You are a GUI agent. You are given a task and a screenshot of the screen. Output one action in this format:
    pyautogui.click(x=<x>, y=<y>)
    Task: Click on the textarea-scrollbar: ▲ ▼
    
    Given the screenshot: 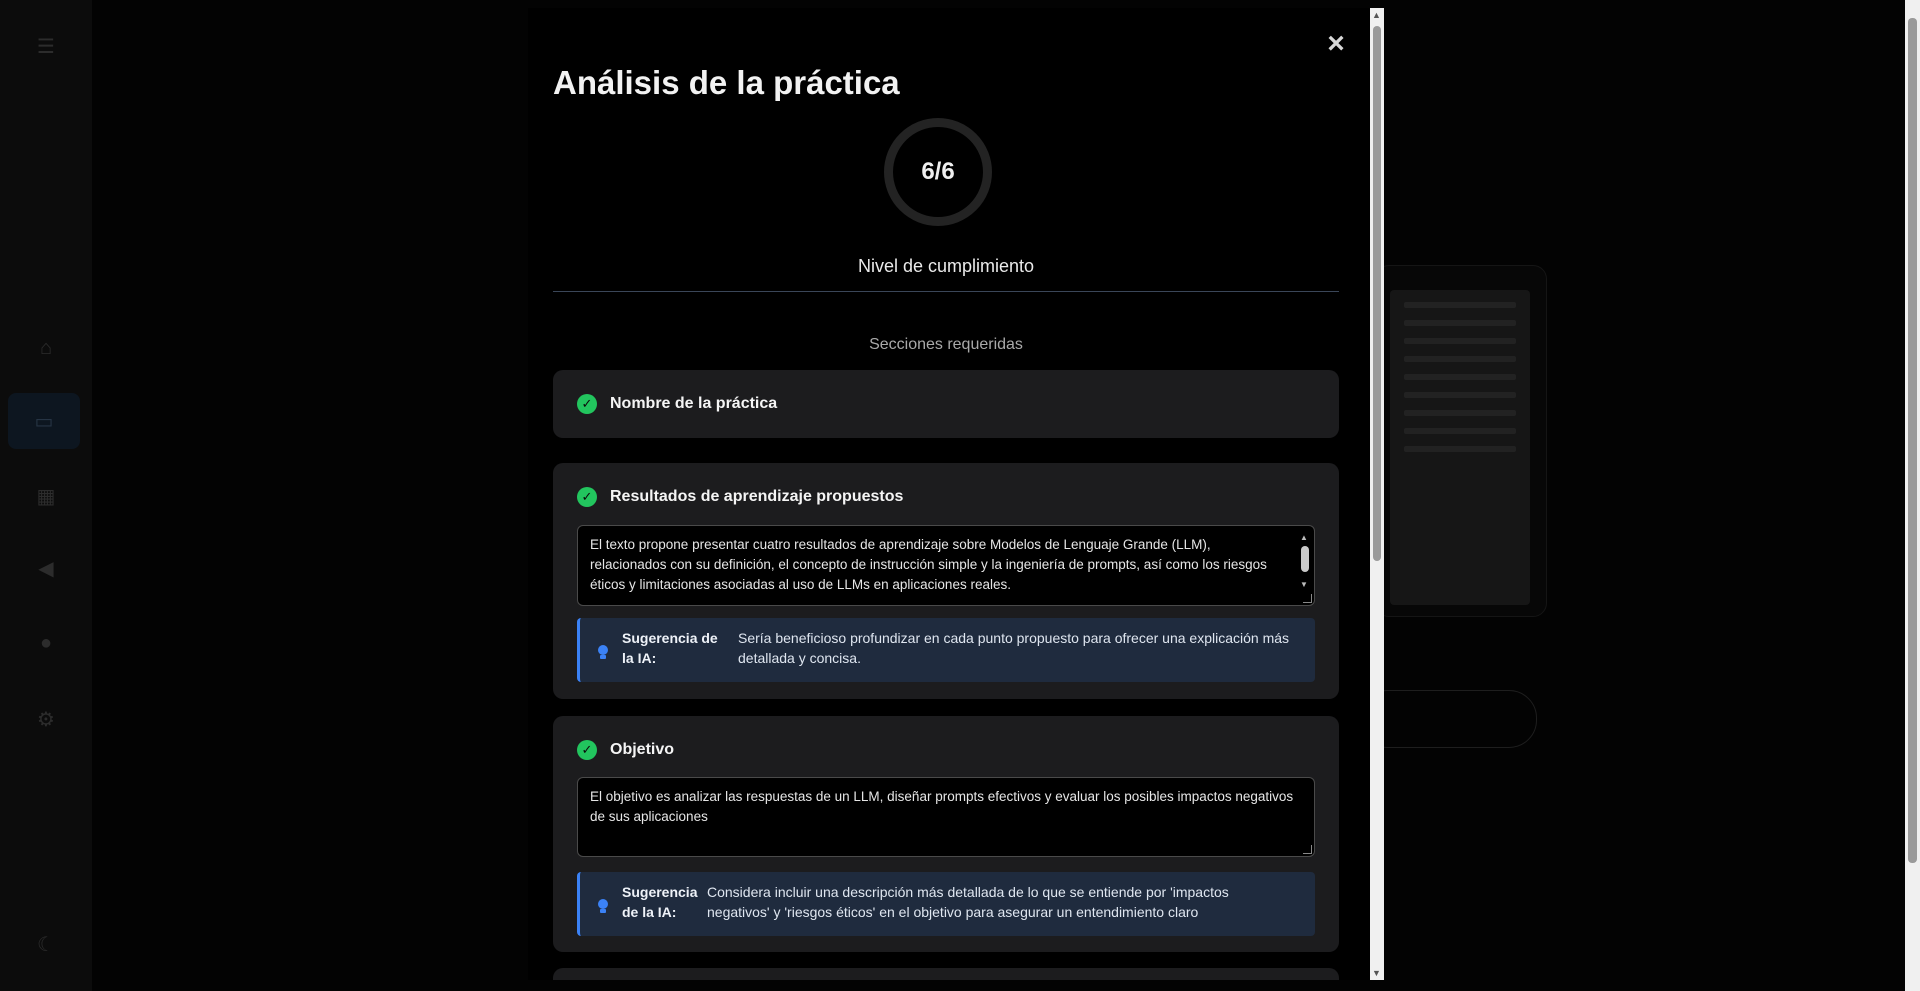 What is the action you would take?
    pyautogui.click(x=1305, y=561)
    